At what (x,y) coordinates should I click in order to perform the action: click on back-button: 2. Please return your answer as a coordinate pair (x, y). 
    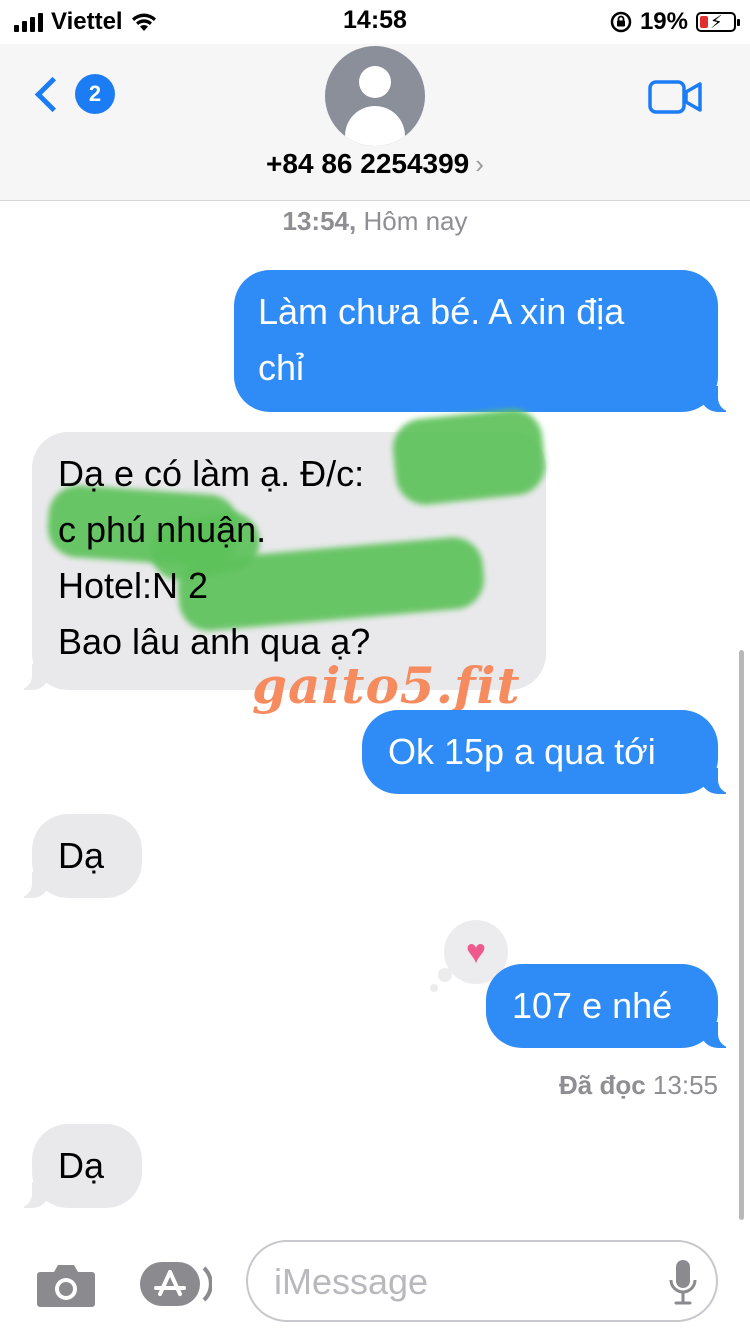
    Looking at the image, I should click on (72, 94).